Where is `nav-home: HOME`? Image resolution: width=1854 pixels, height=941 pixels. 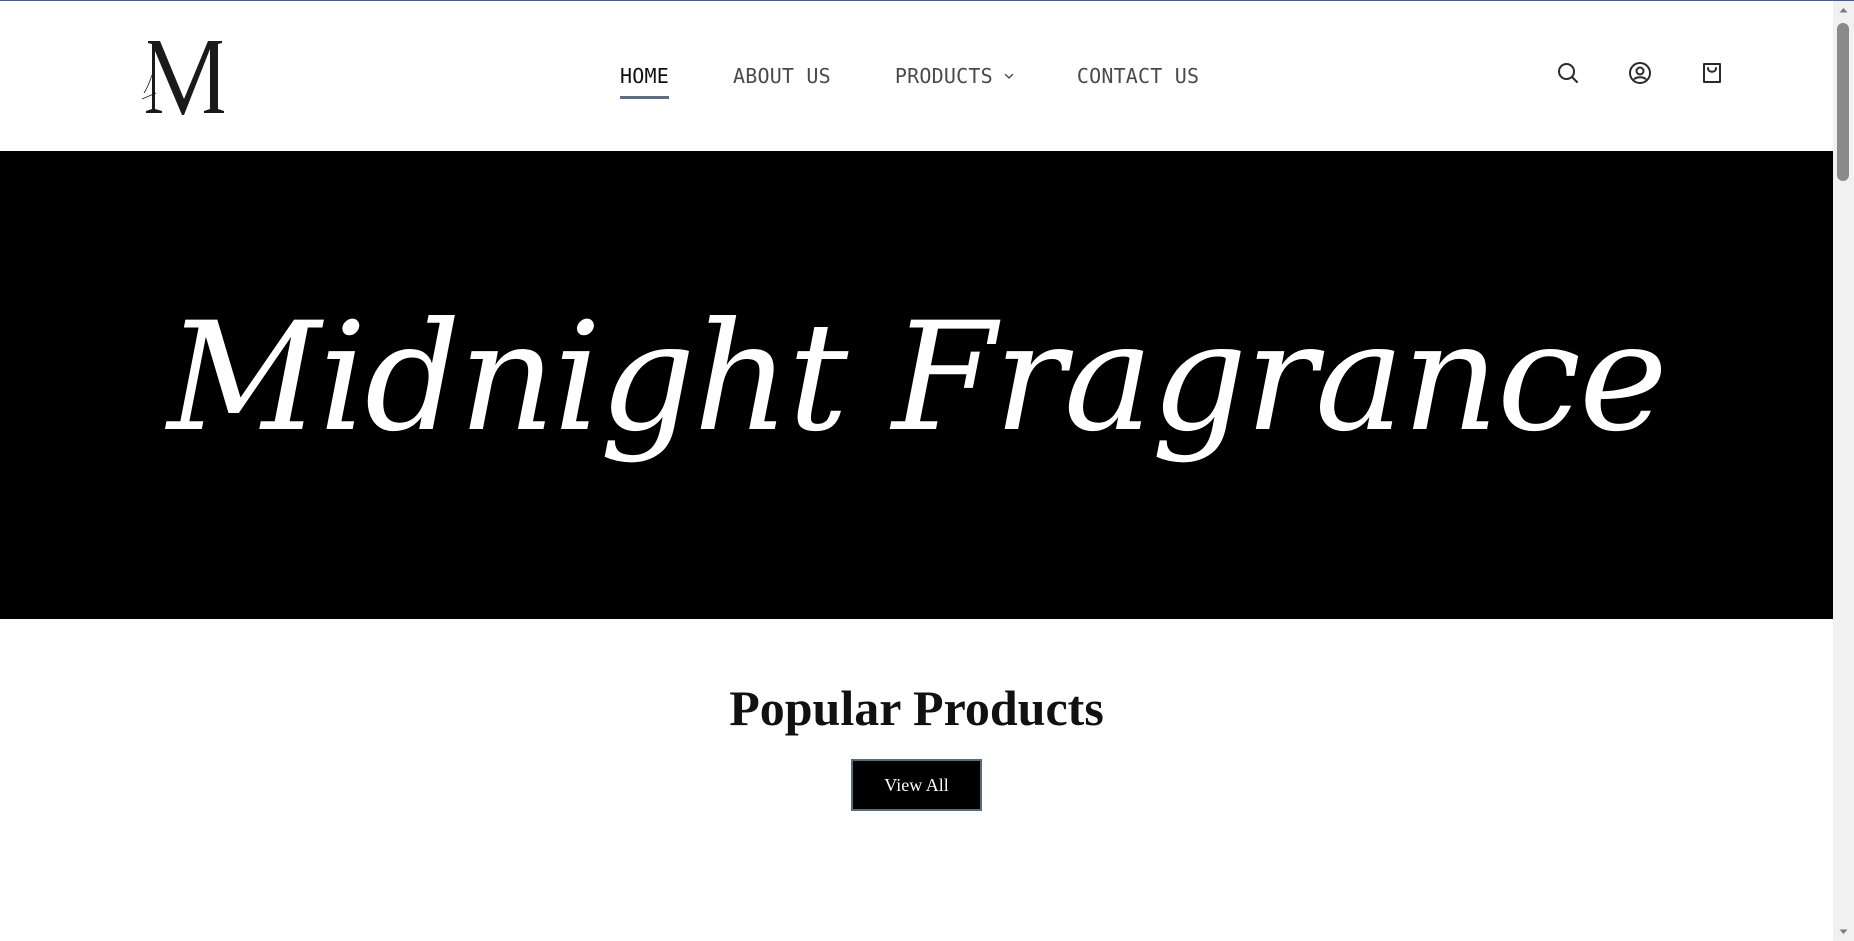 nav-home: HOME is located at coordinates (644, 79).